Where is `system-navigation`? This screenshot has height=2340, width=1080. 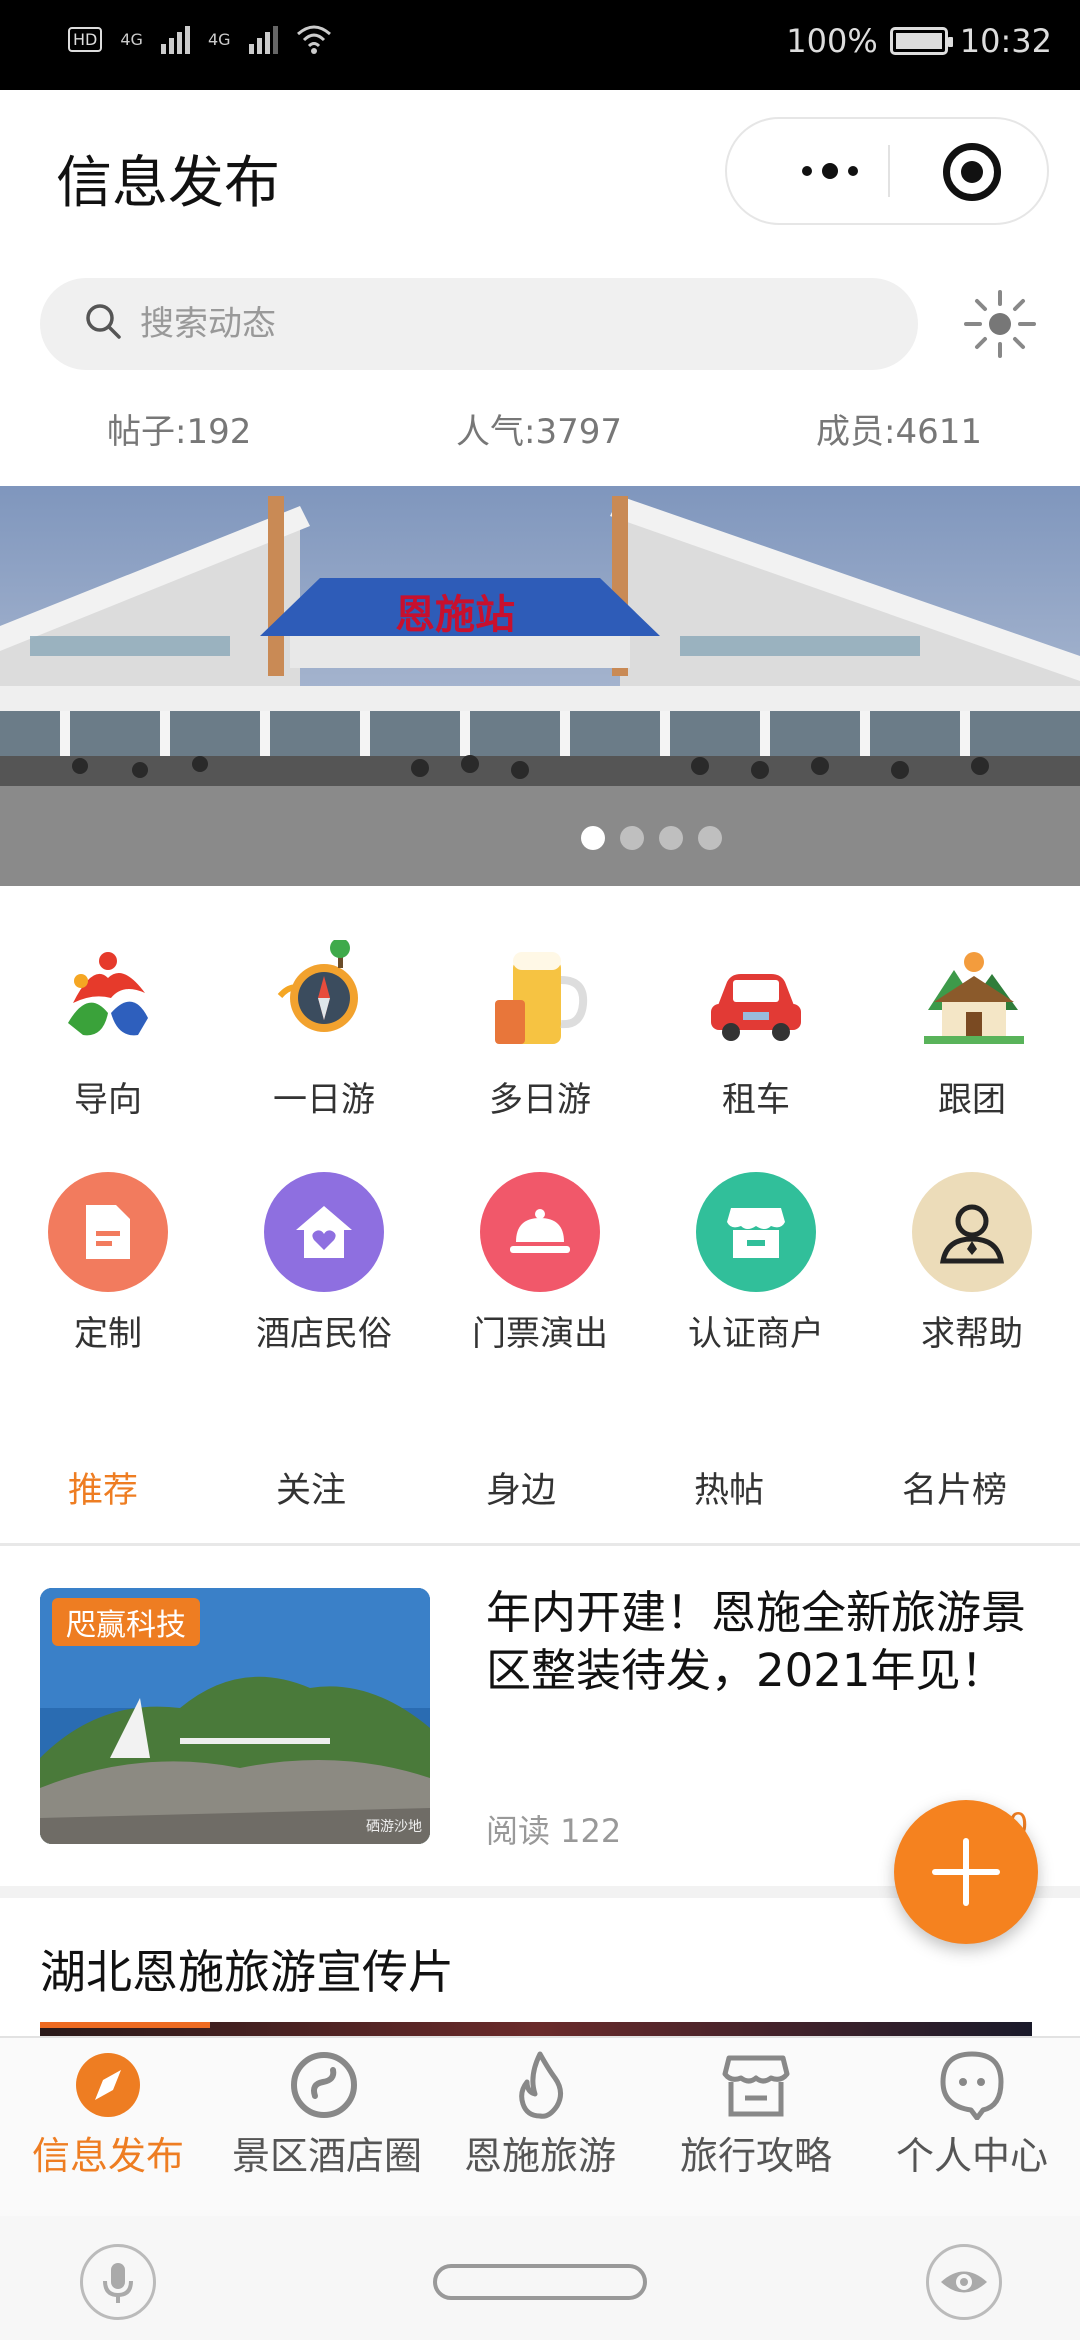 system-navigation is located at coordinates (540, 2278).